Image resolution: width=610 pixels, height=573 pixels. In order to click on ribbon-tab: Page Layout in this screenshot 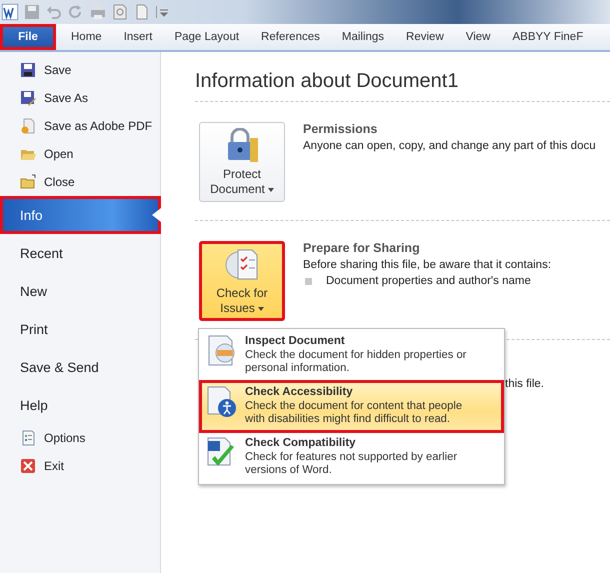, I will do `click(206, 37)`.